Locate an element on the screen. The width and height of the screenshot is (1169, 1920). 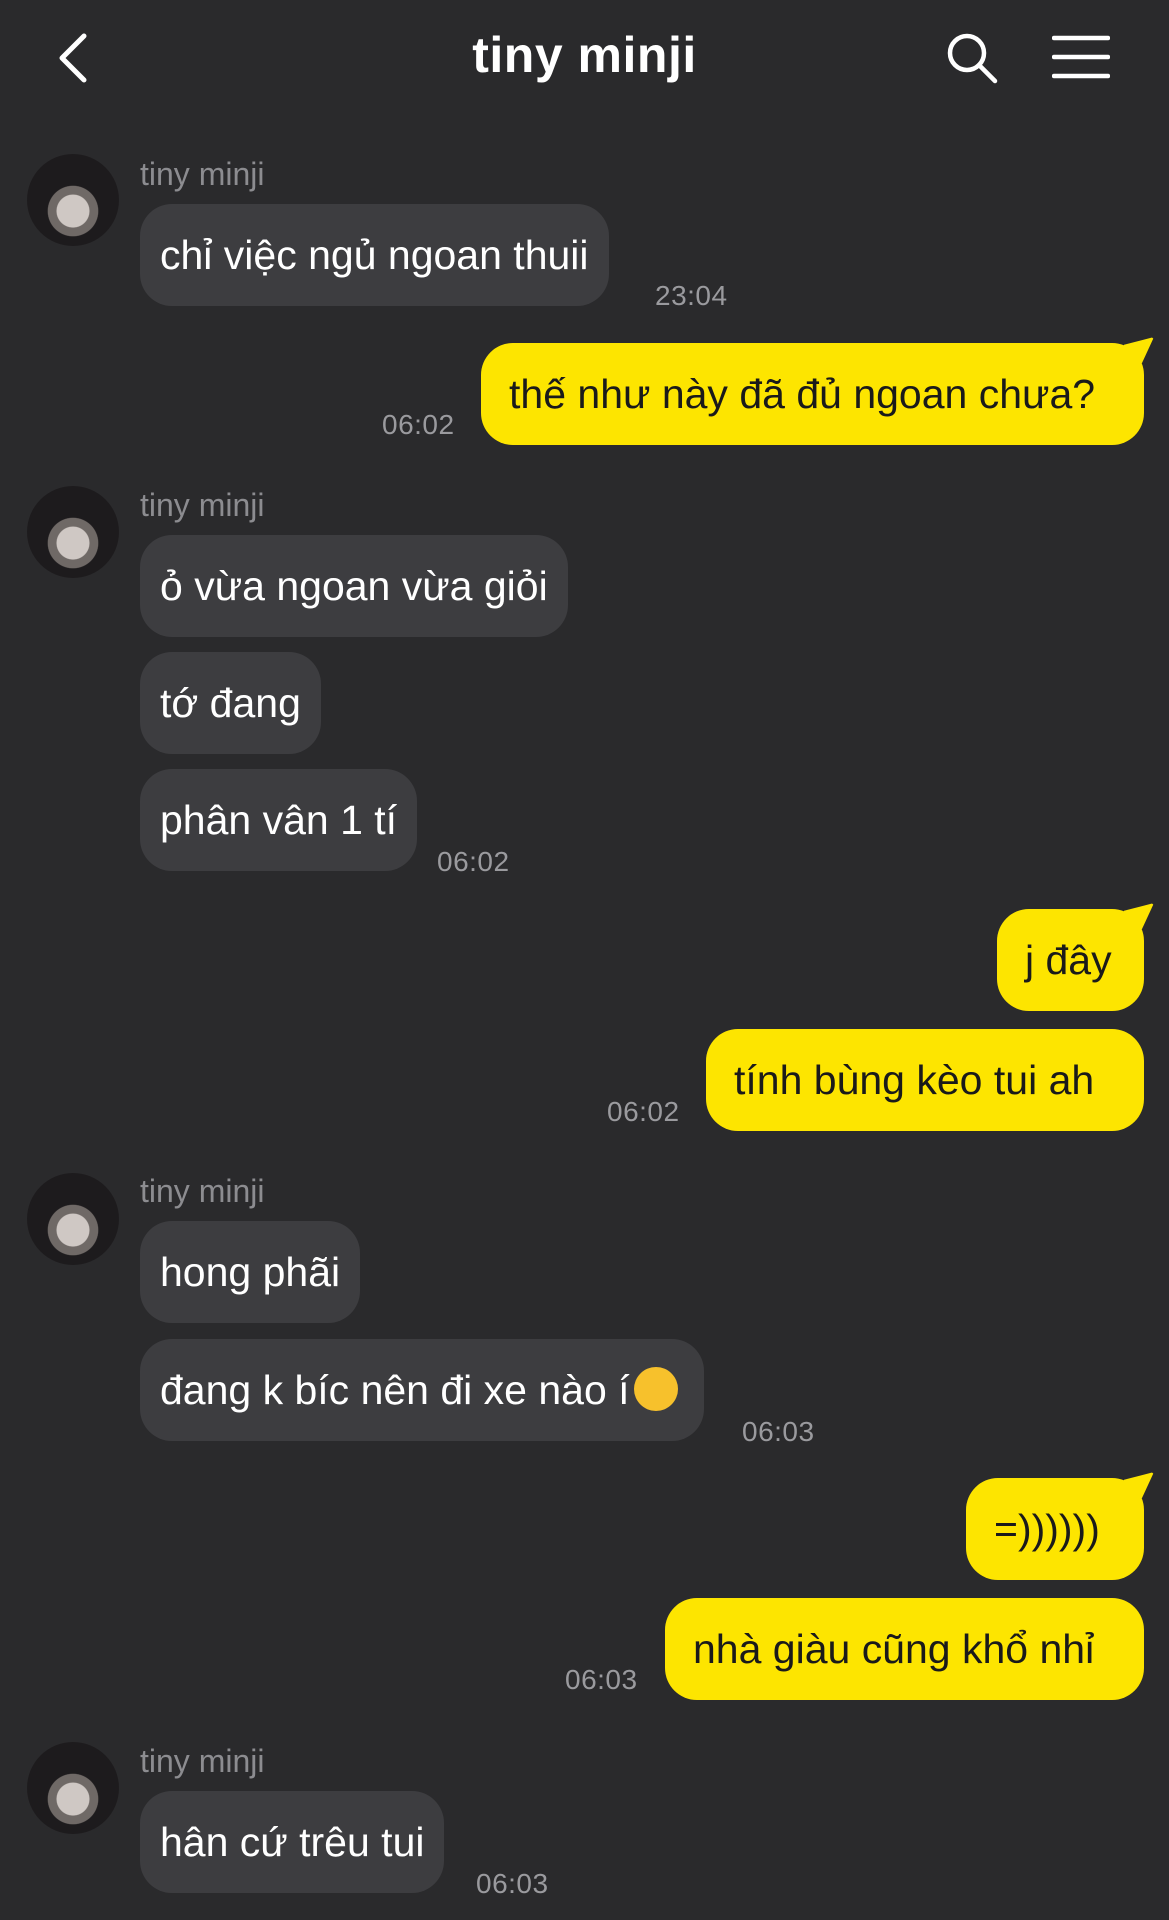
menu-button is located at coordinates (1081, 57).